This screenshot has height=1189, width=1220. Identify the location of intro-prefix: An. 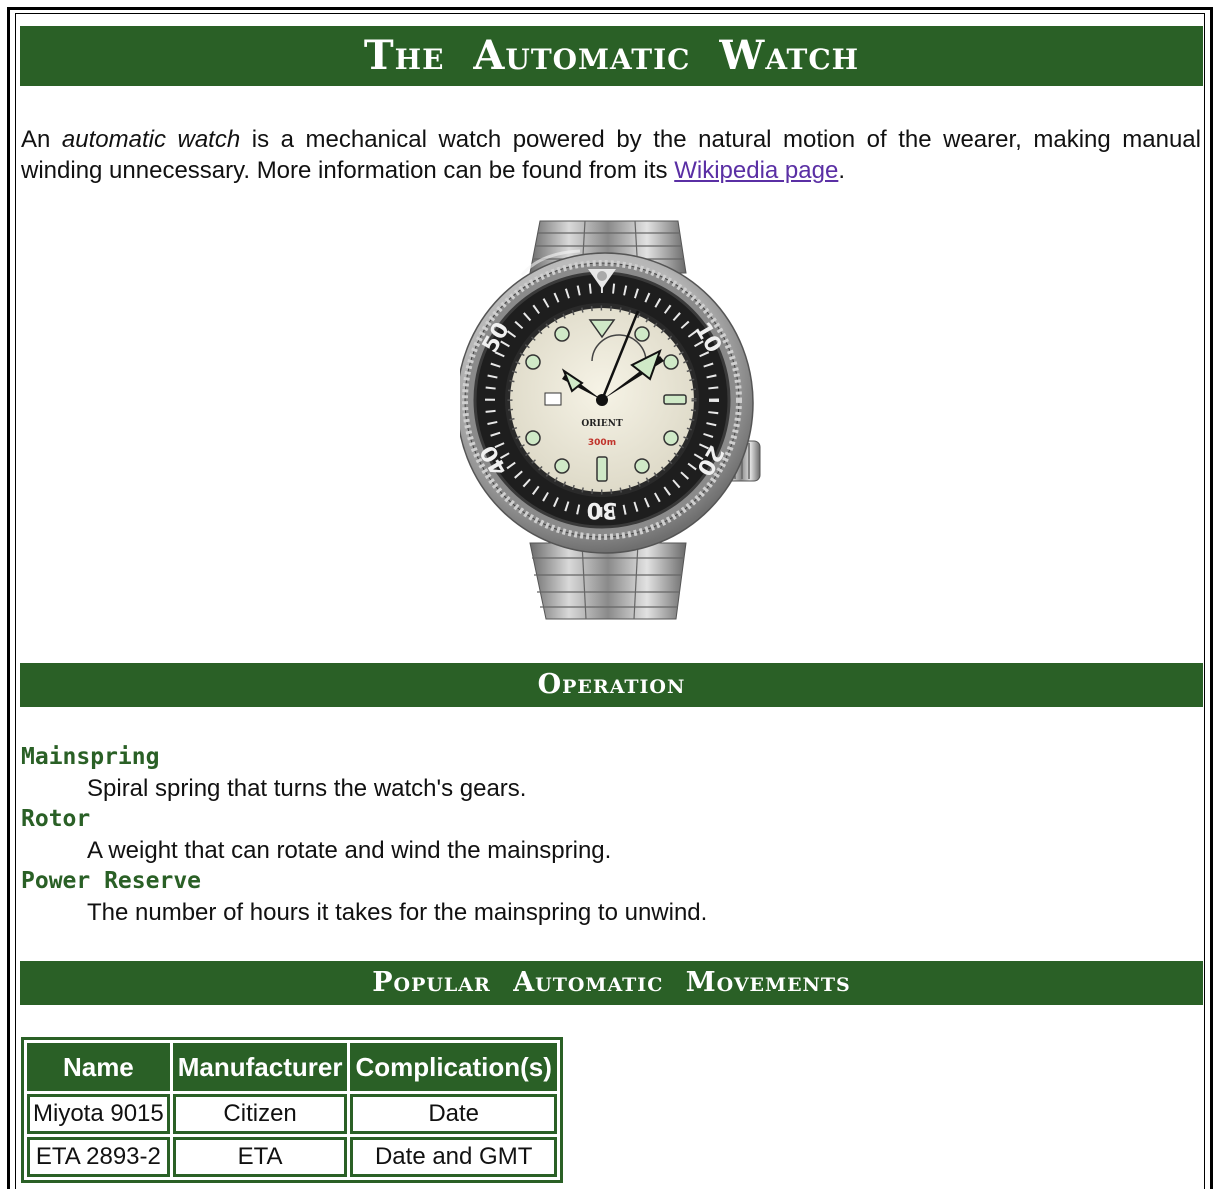
(41, 139).